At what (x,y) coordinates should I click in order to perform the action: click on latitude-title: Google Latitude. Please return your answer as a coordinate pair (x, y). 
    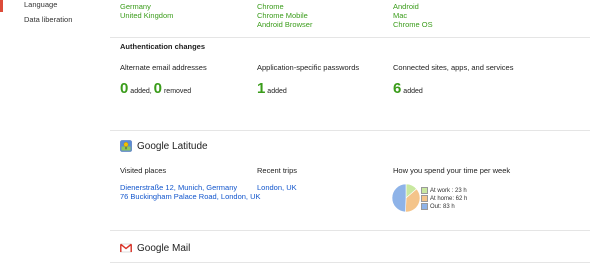
    Looking at the image, I should click on (172, 146).